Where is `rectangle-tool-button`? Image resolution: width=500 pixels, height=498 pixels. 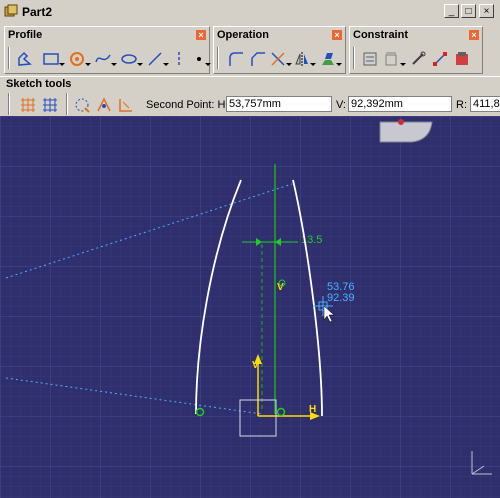
rectangle-tool-button is located at coordinates (51, 59).